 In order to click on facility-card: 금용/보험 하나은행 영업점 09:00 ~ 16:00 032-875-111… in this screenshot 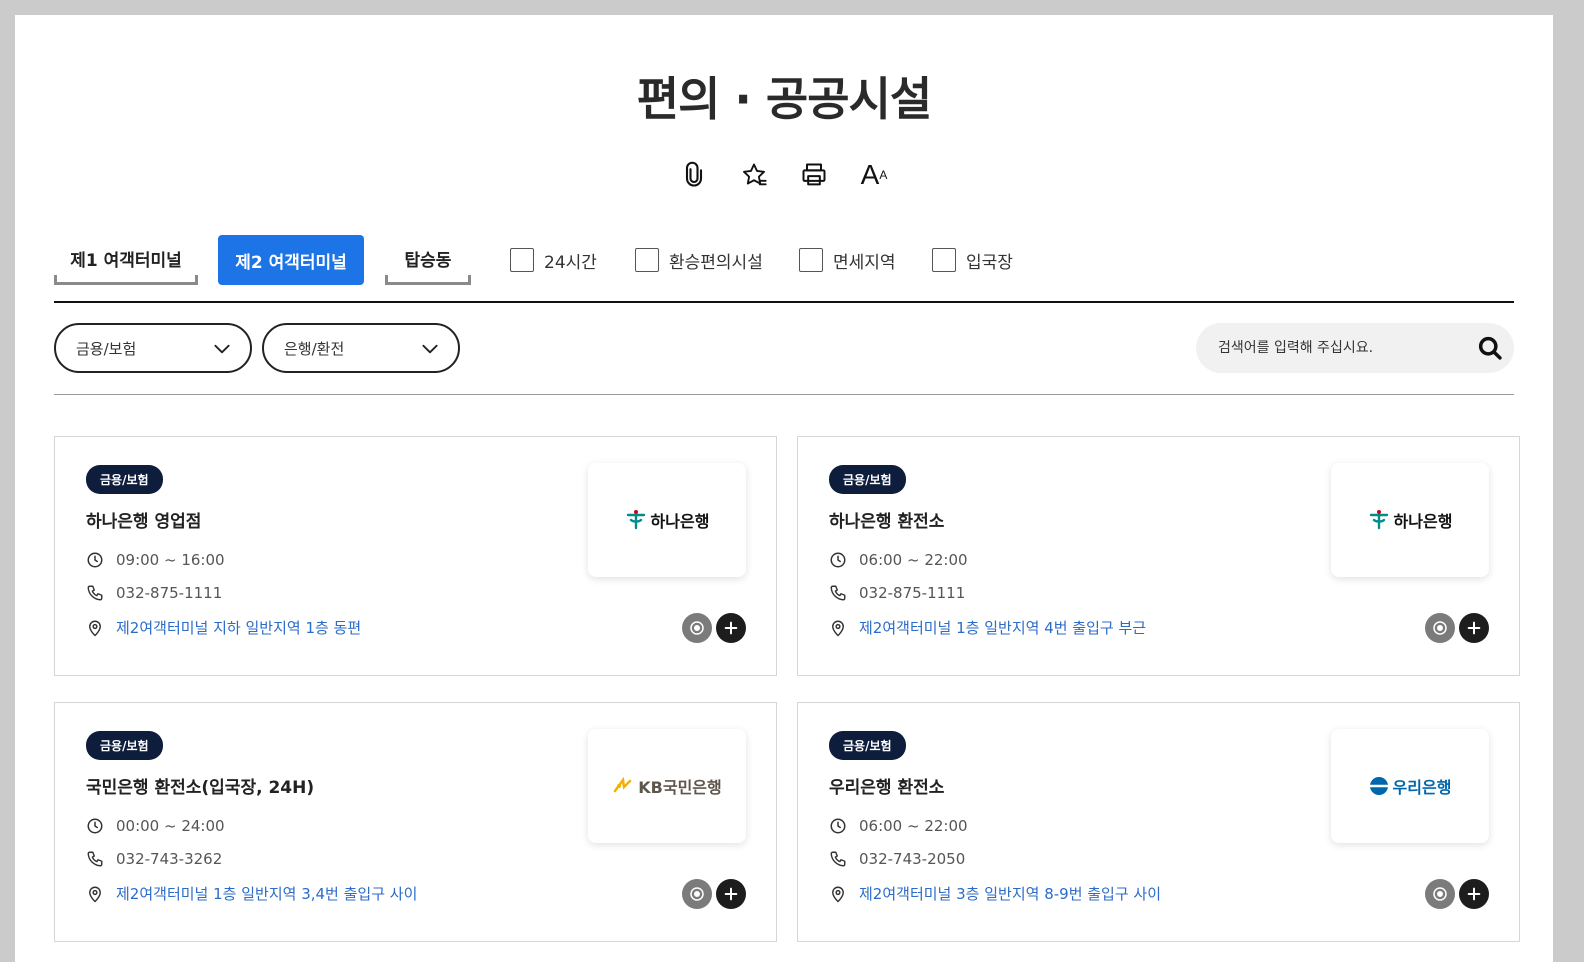, I will do `click(415, 556)`.